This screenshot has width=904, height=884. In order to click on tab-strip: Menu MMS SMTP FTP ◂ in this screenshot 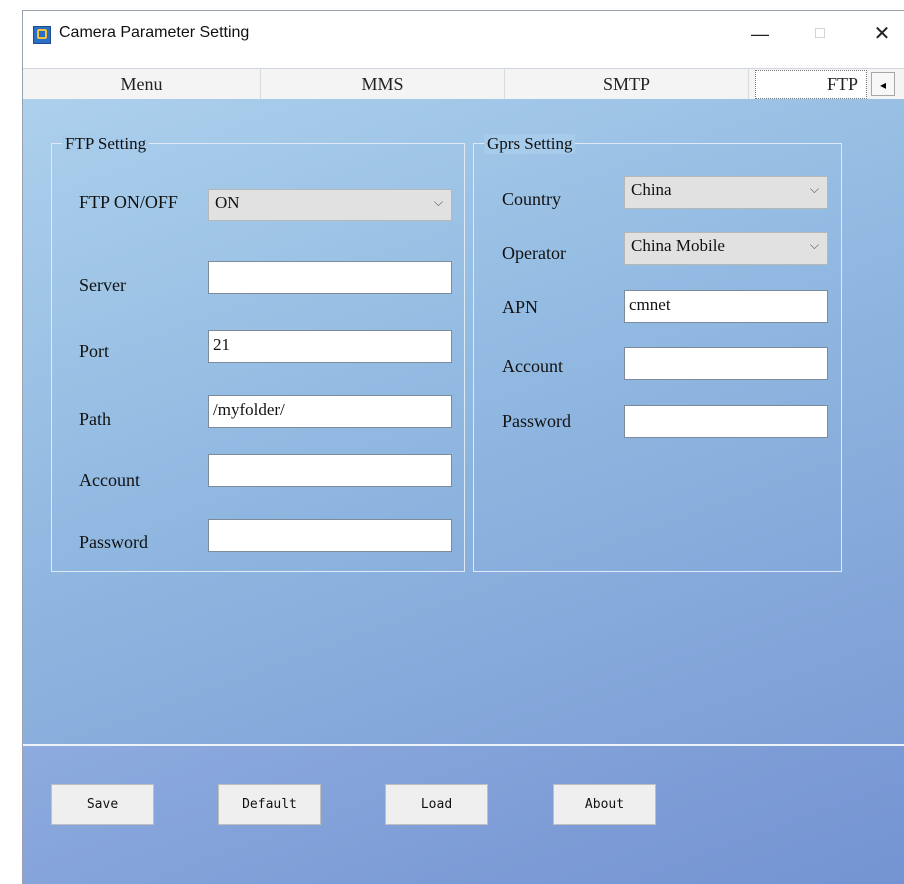, I will do `click(463, 84)`.